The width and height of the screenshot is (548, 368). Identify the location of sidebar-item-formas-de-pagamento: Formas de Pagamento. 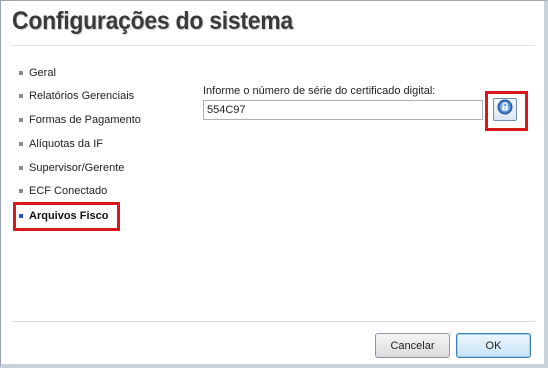
(80, 120).